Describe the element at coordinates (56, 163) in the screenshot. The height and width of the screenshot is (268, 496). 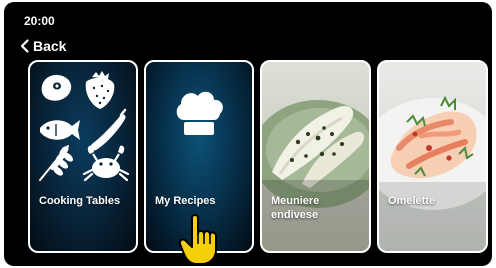
I see `wheat-icon` at that location.